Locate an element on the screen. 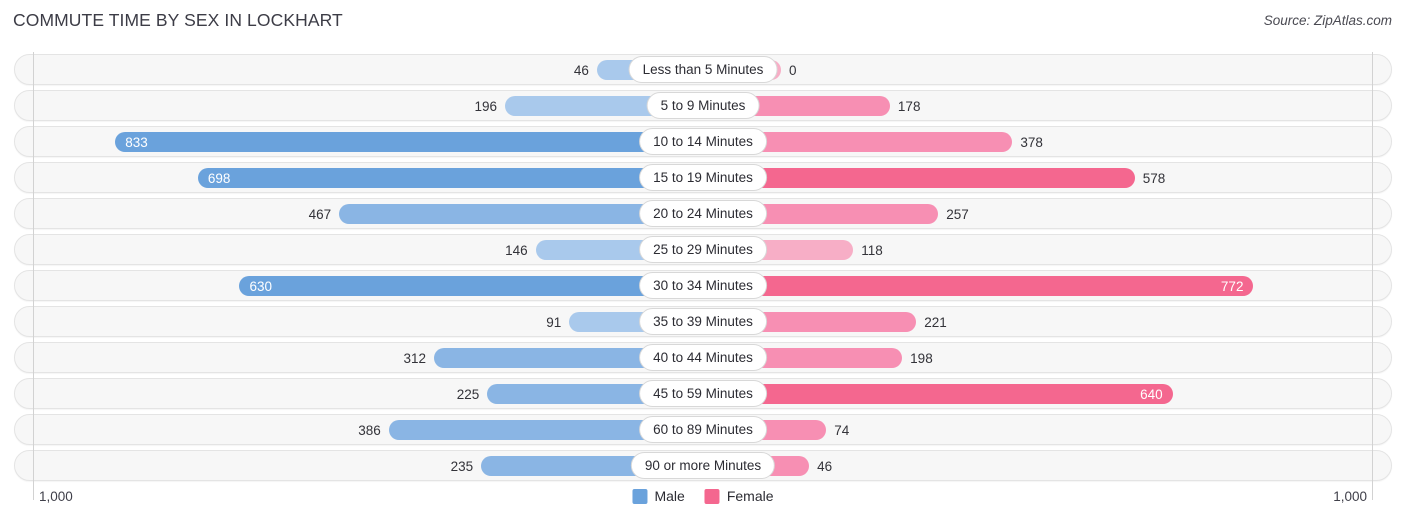  row-bars: 225 640 45 to 59 Minutes is located at coordinates (703, 394).